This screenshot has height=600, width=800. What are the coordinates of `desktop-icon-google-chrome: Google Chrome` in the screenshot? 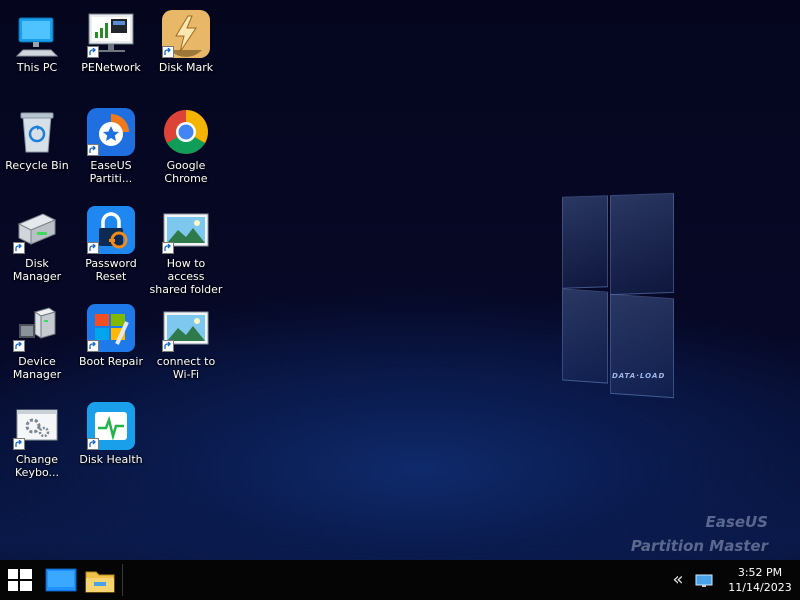 It's located at (186, 143).